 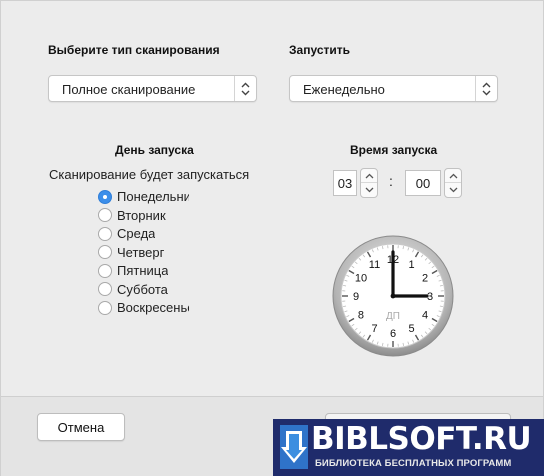 What do you see at coordinates (425, 279) in the screenshot?
I see `clock-number: 2` at bounding box center [425, 279].